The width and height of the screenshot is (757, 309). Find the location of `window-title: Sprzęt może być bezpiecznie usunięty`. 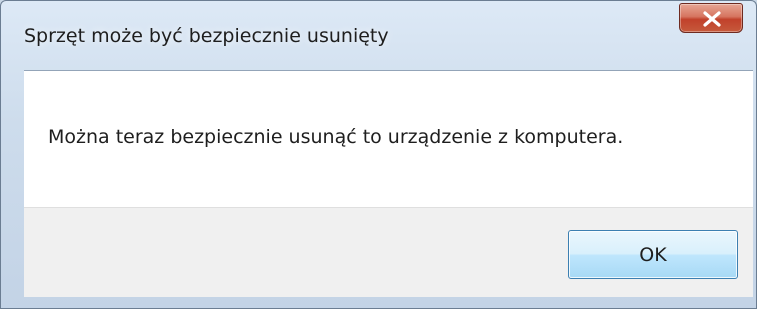

window-title: Sprzęt może być bezpiecznie usunięty is located at coordinates (206, 36).